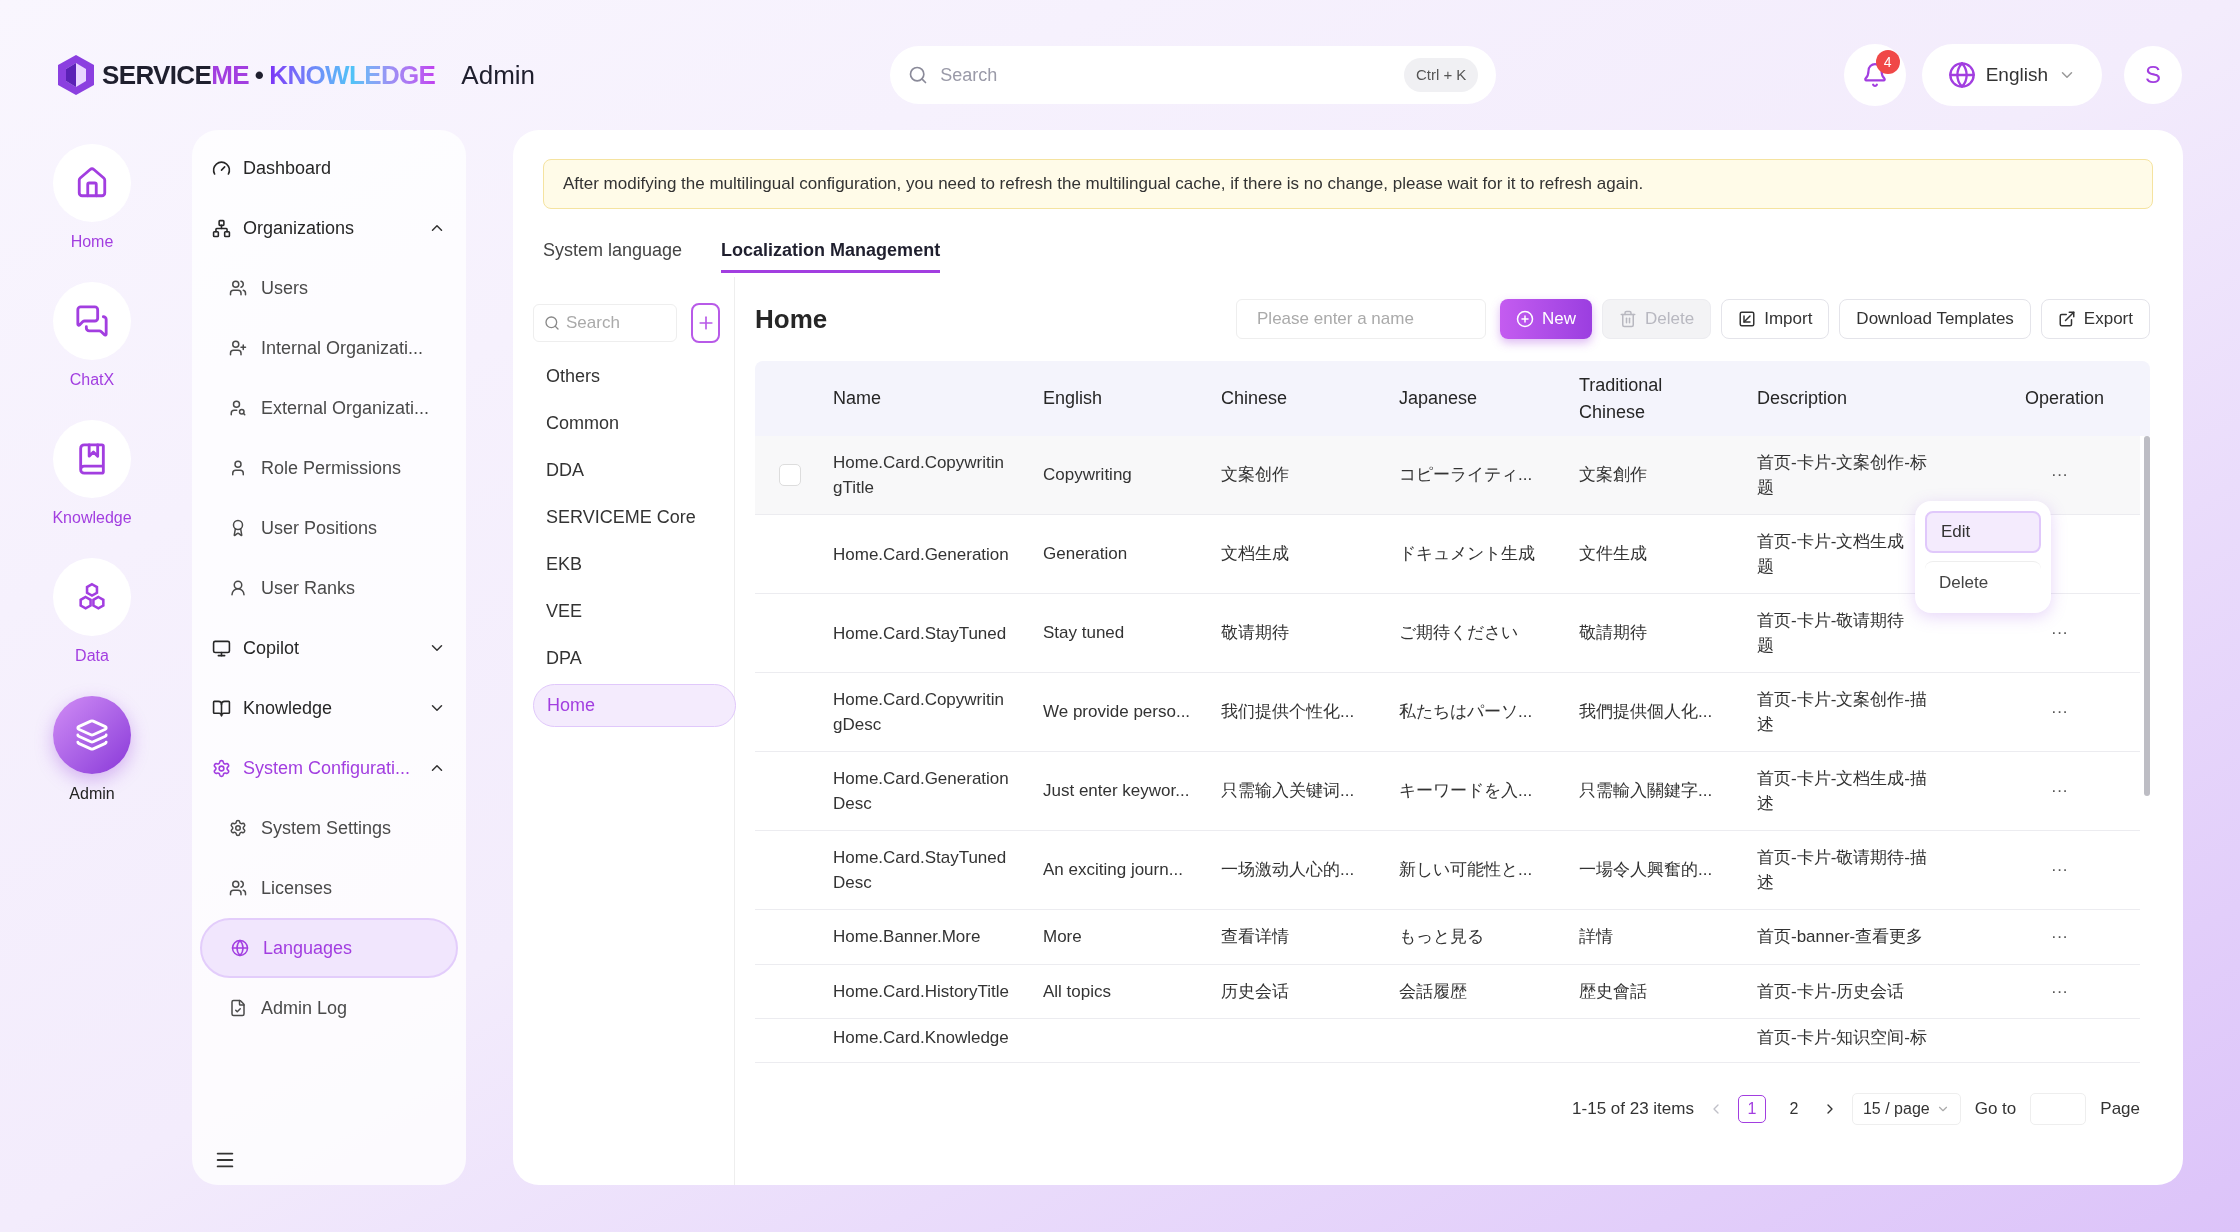 This screenshot has height=1232, width=2240. I want to click on language-selector: English, so click(2011, 75).